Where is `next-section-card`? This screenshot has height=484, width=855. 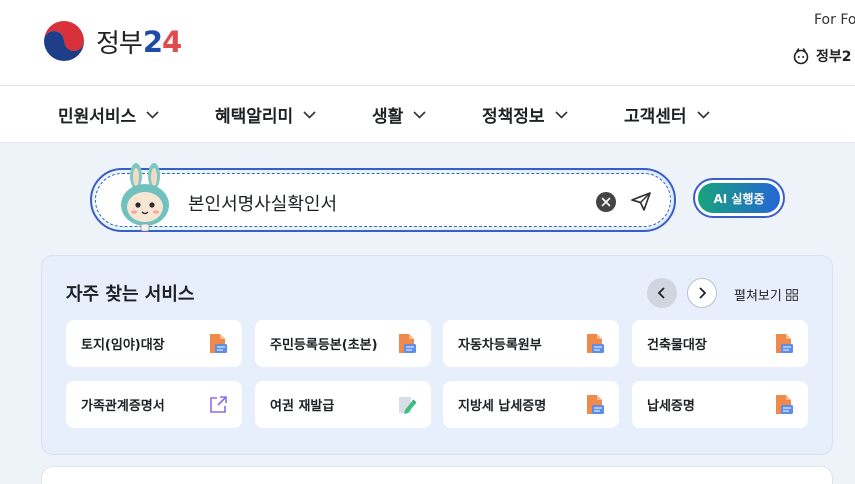 next-section-card is located at coordinates (437, 475).